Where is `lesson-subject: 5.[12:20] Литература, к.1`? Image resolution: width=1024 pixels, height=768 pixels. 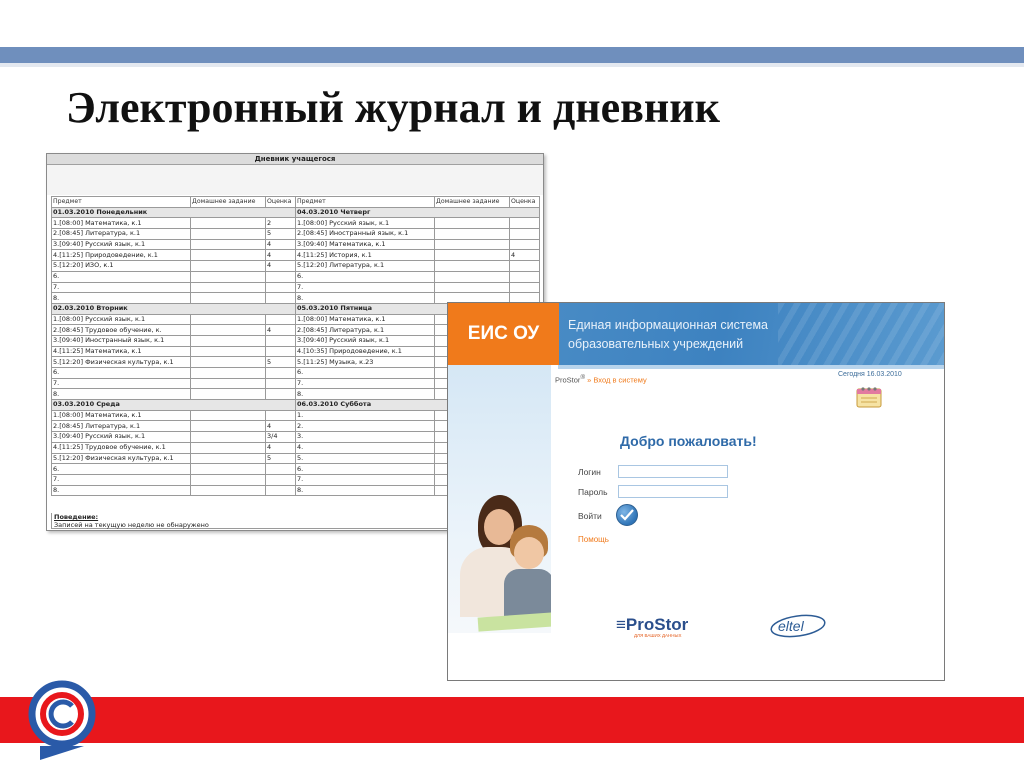
lesson-subject: 5.[12:20] Литература, к.1 is located at coordinates (365, 266).